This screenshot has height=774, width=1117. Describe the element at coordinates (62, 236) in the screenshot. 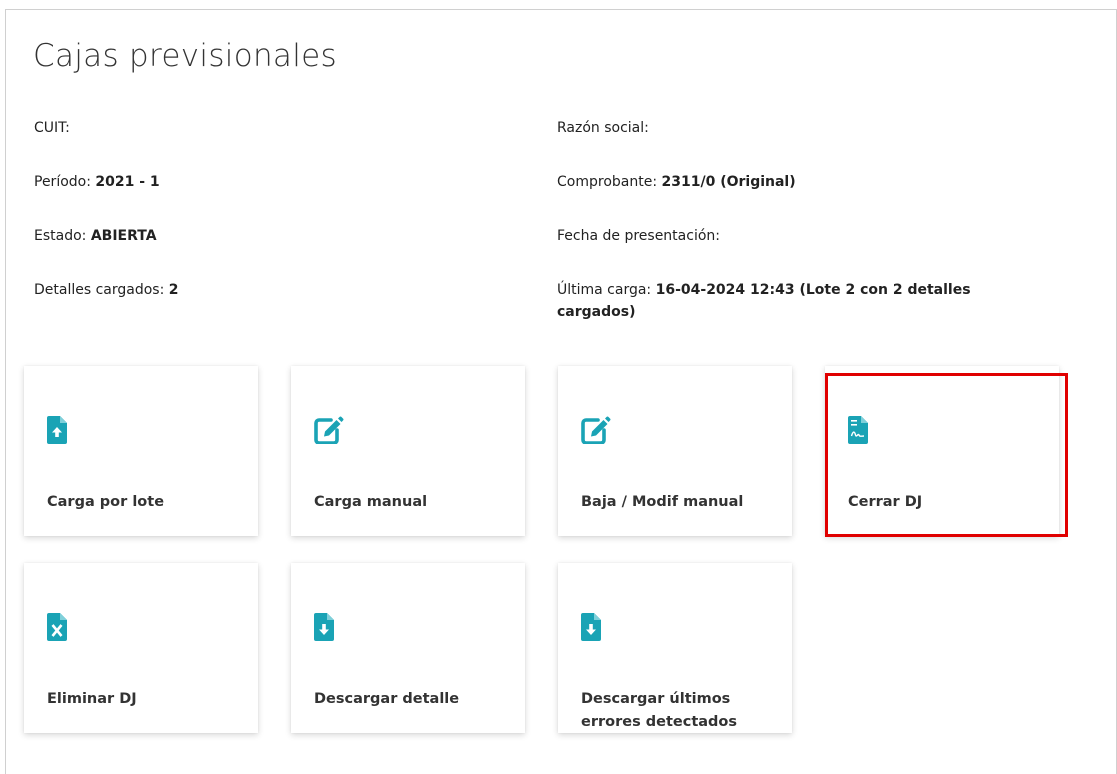

I see `estado-label: Estado:` at that location.